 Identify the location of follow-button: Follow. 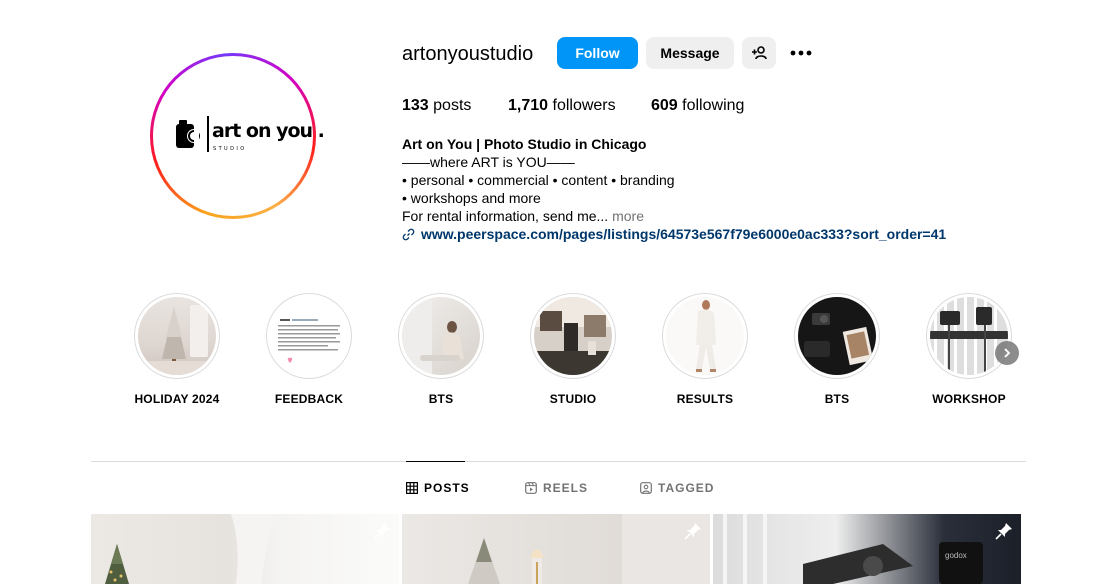
(597, 53).